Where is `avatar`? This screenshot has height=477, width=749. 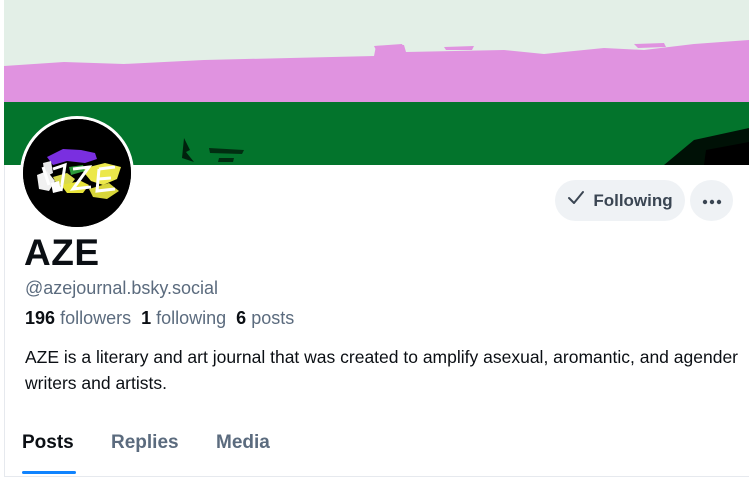
avatar is located at coordinates (77, 173).